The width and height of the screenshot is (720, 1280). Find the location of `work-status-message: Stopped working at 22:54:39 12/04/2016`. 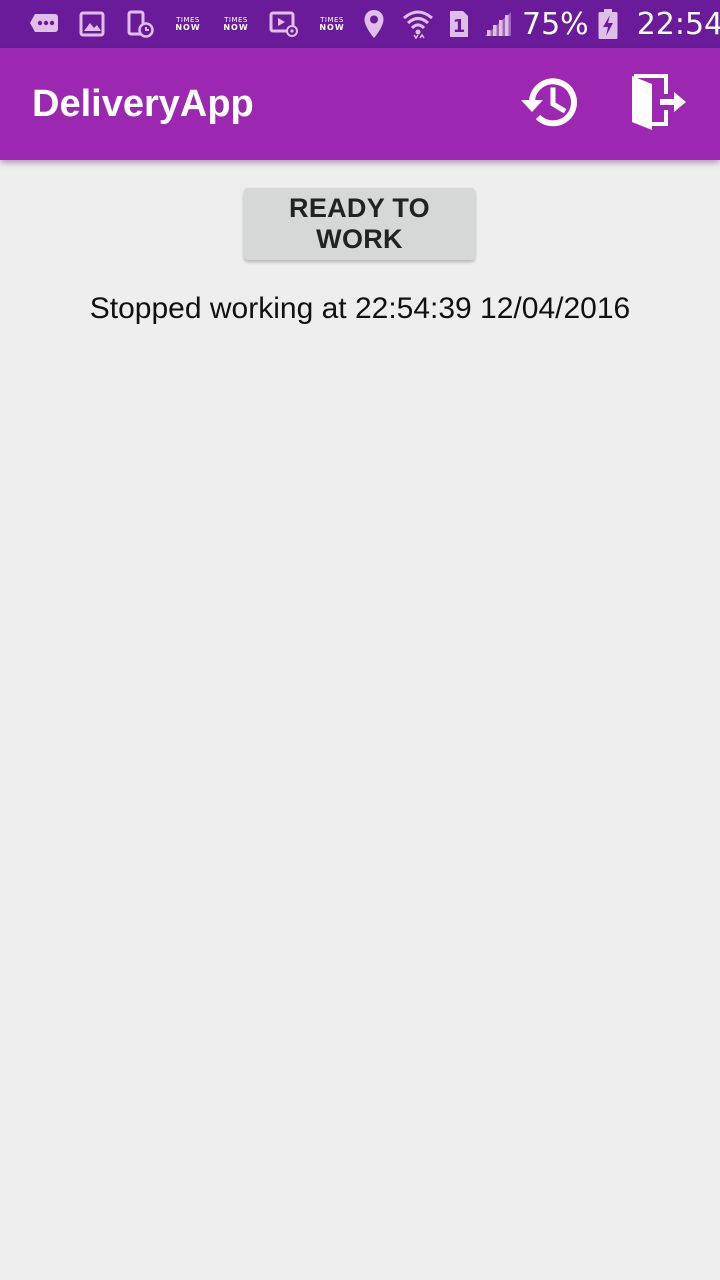

work-status-message: Stopped working at 22:54:39 12/04/2016 is located at coordinates (360, 308).